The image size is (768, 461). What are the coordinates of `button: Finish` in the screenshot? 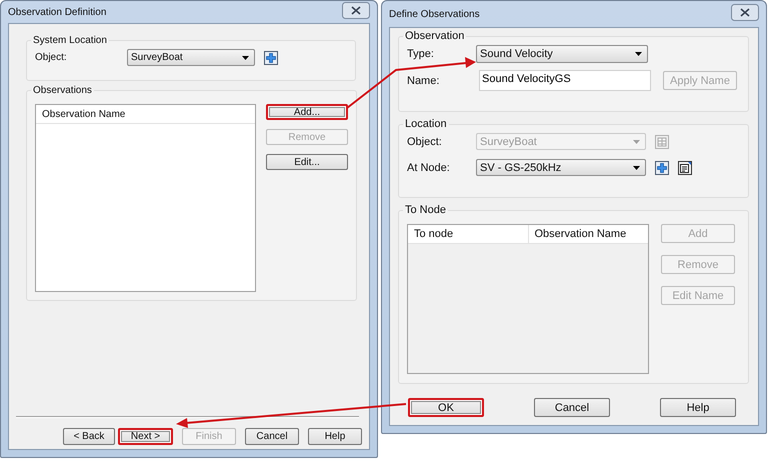 It's located at (209, 436).